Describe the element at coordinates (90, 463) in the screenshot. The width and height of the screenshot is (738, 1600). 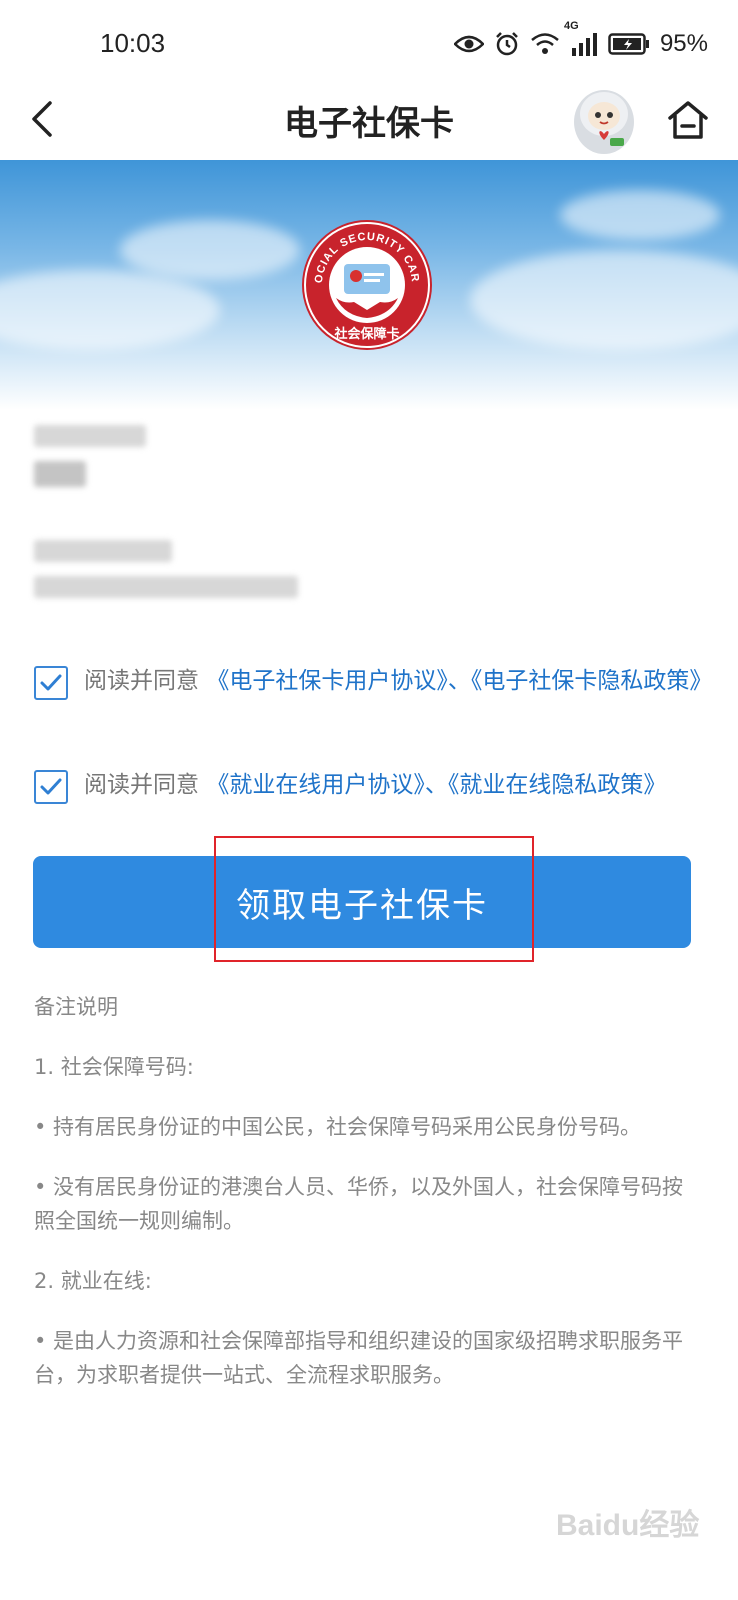
I see `name-info` at that location.